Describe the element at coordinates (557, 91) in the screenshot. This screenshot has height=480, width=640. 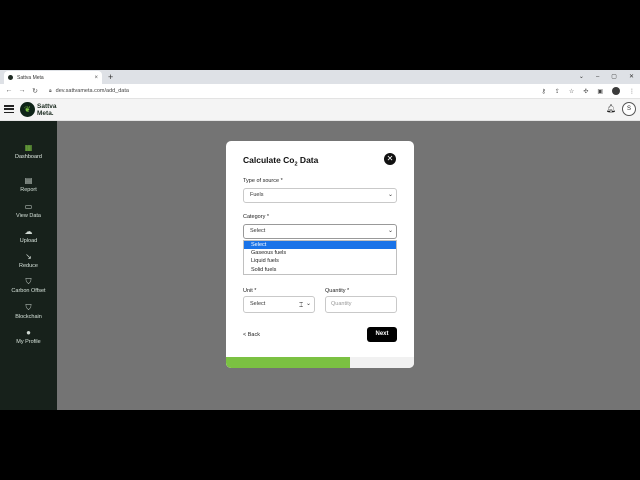
I see `share-icon: ⇪` at that location.